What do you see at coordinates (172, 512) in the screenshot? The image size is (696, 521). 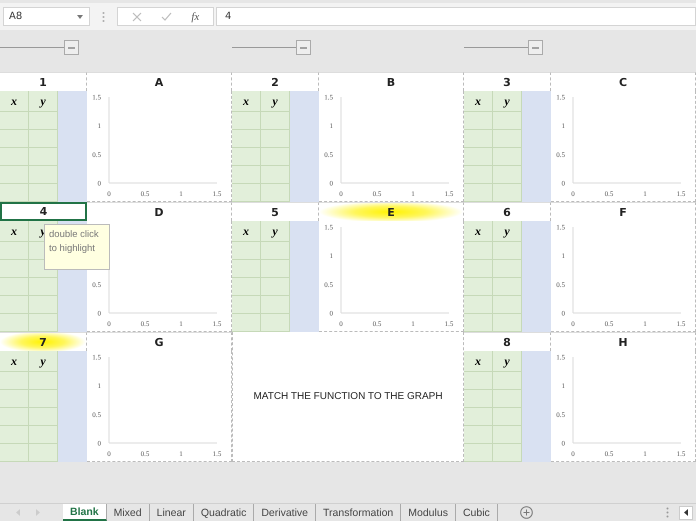 I see `sheet-tab: Linear` at bounding box center [172, 512].